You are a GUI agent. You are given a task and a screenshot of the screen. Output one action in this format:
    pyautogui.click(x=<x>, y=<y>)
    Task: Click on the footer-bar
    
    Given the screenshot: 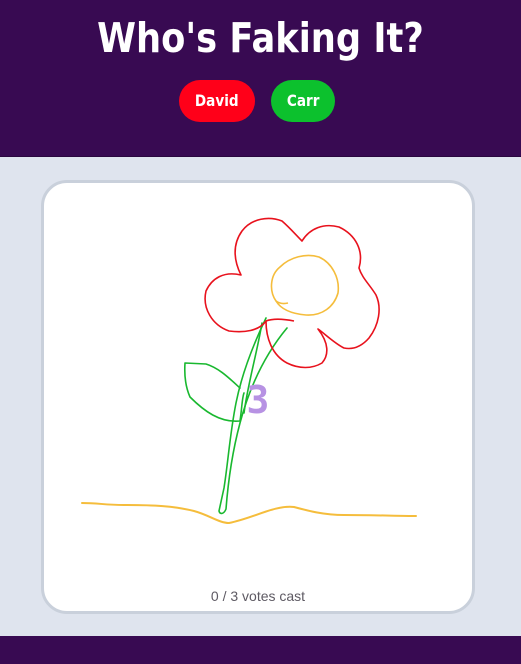 What is the action you would take?
    pyautogui.click(x=260, y=650)
    